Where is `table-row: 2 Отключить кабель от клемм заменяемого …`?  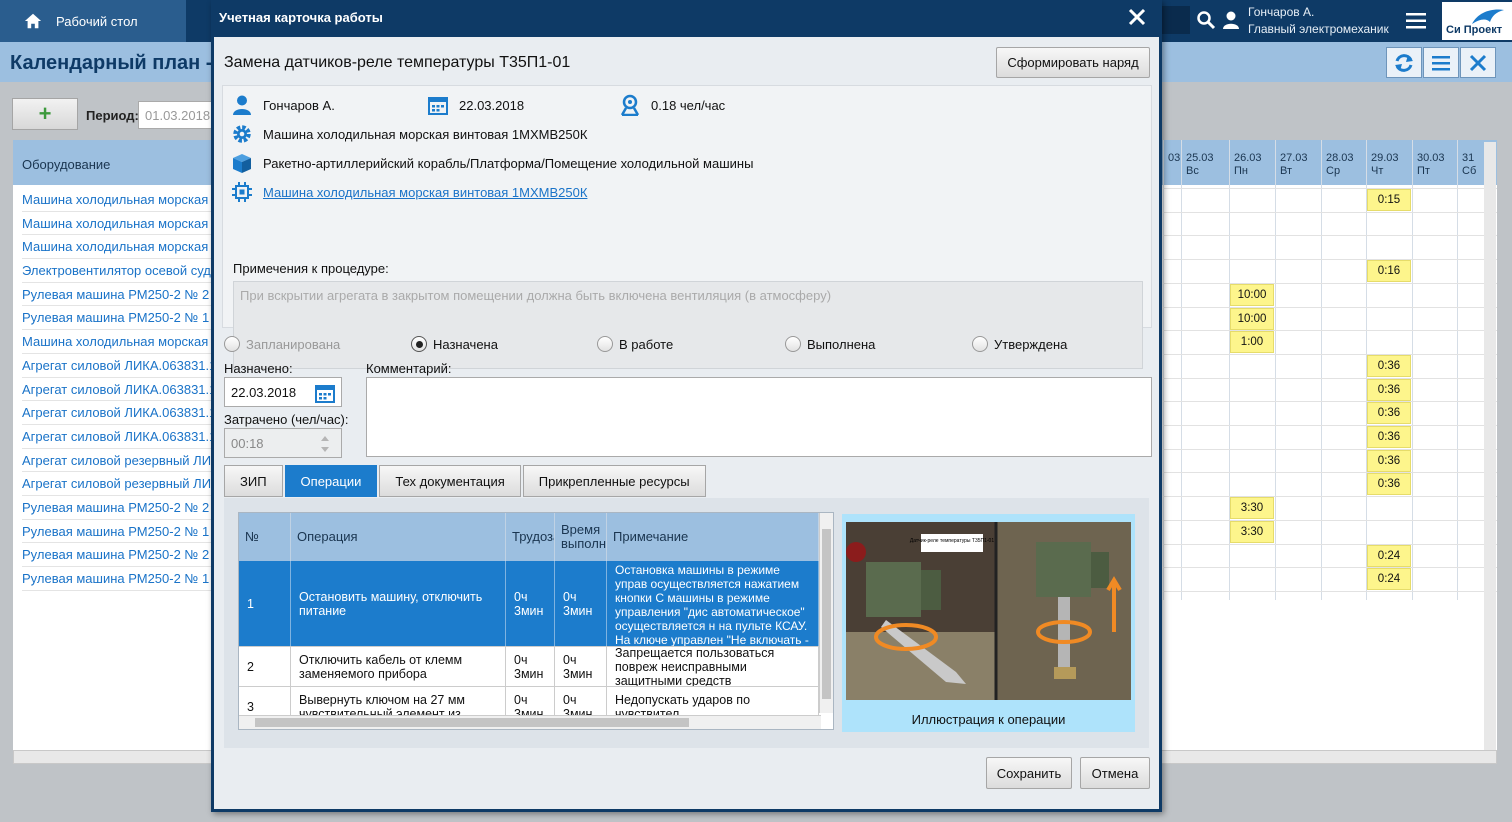 table-row: 2 Отключить кабель от клемм заменяемого … is located at coordinates (529, 667).